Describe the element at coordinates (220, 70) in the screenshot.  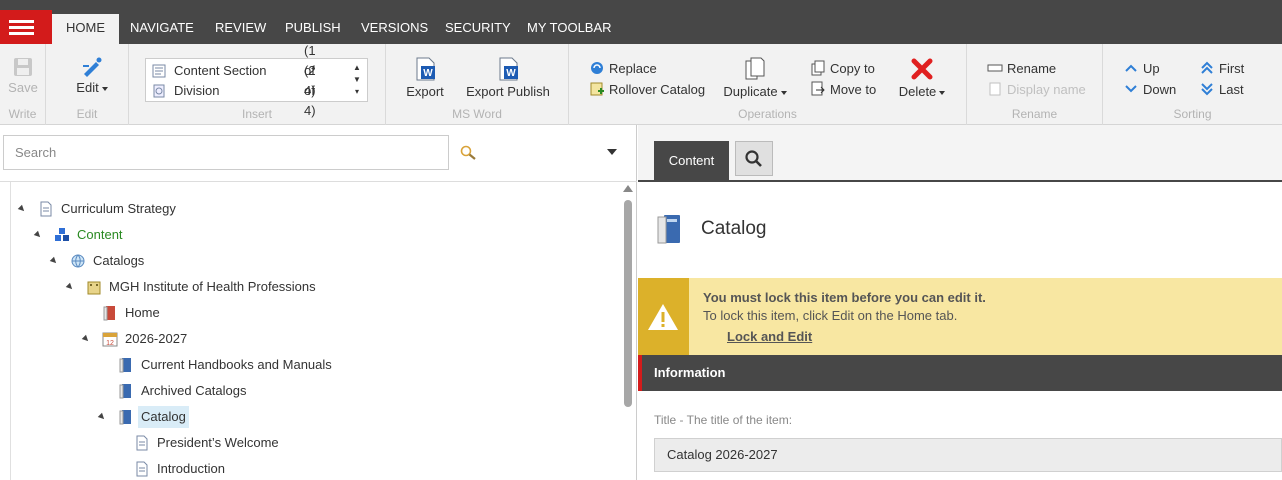
I see `insert-item-label: Content Section` at that location.